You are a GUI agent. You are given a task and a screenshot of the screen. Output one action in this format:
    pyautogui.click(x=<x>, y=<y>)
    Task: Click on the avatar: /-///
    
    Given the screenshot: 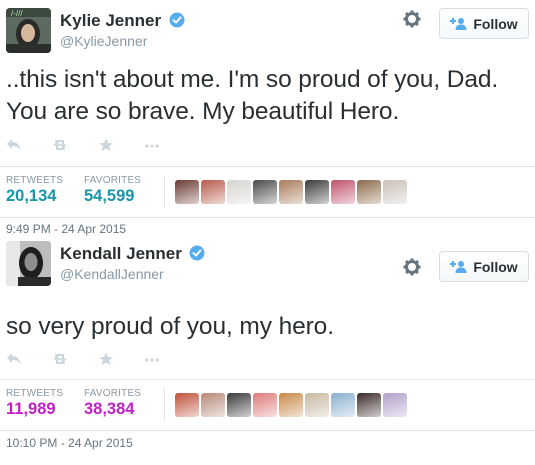 What is the action you would take?
    pyautogui.click(x=28, y=30)
    